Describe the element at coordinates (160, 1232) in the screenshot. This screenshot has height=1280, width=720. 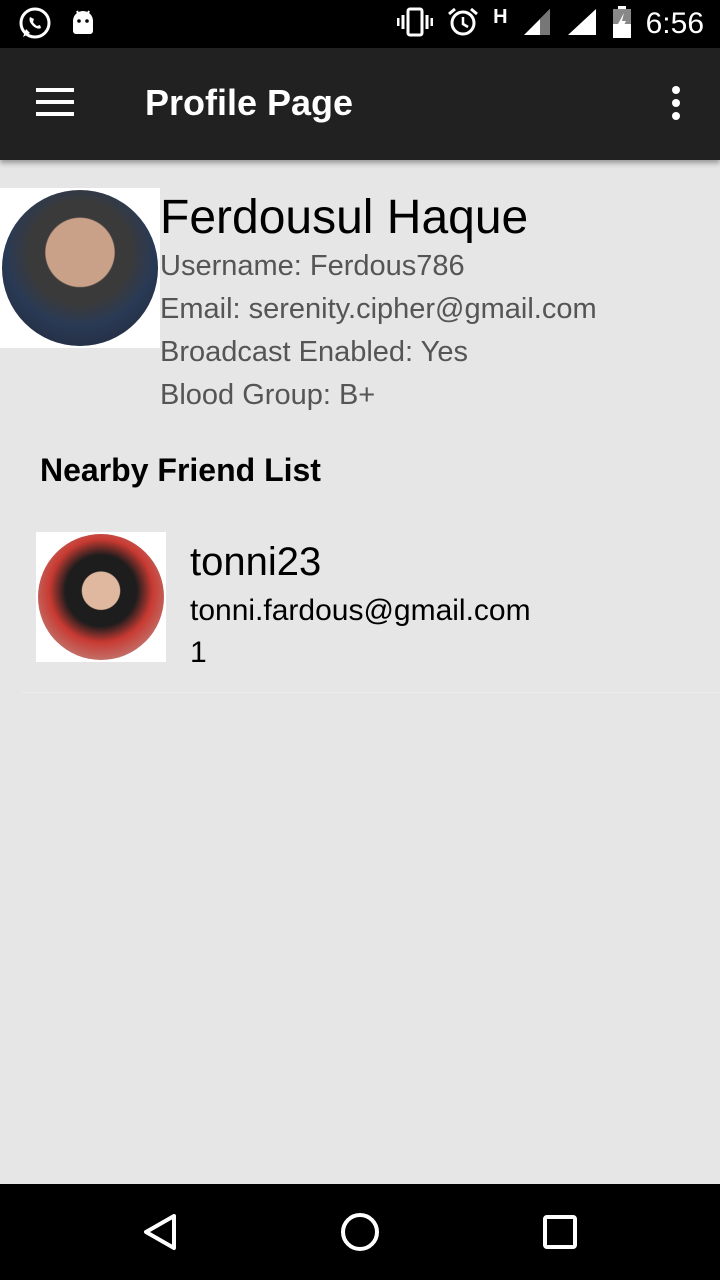
I see `back-icon` at that location.